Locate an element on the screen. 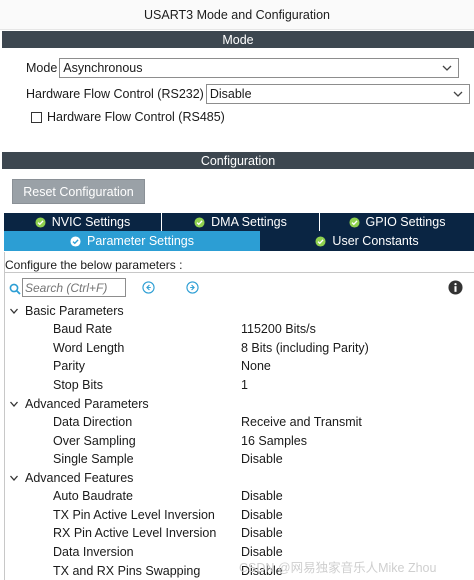  group-advanced-parameters: Advanced Parameters is located at coordinates (79, 404).